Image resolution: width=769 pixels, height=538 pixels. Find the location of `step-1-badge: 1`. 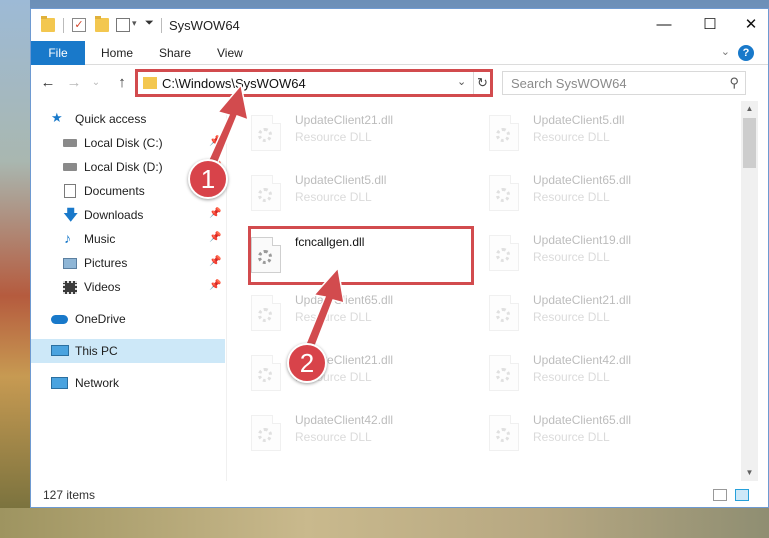

step-1-badge: 1 is located at coordinates (208, 179).